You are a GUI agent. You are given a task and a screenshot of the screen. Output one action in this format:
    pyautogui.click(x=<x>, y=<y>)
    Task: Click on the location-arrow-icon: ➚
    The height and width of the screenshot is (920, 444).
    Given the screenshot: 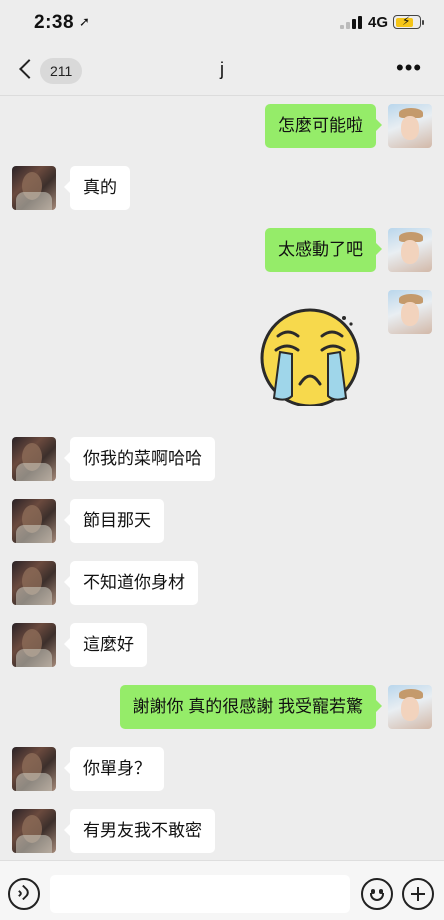 What is the action you would take?
    pyautogui.click(x=84, y=21)
    